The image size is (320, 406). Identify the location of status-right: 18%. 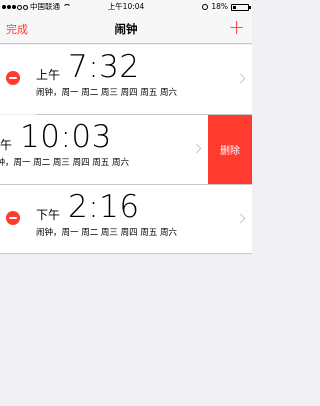
(226, 7).